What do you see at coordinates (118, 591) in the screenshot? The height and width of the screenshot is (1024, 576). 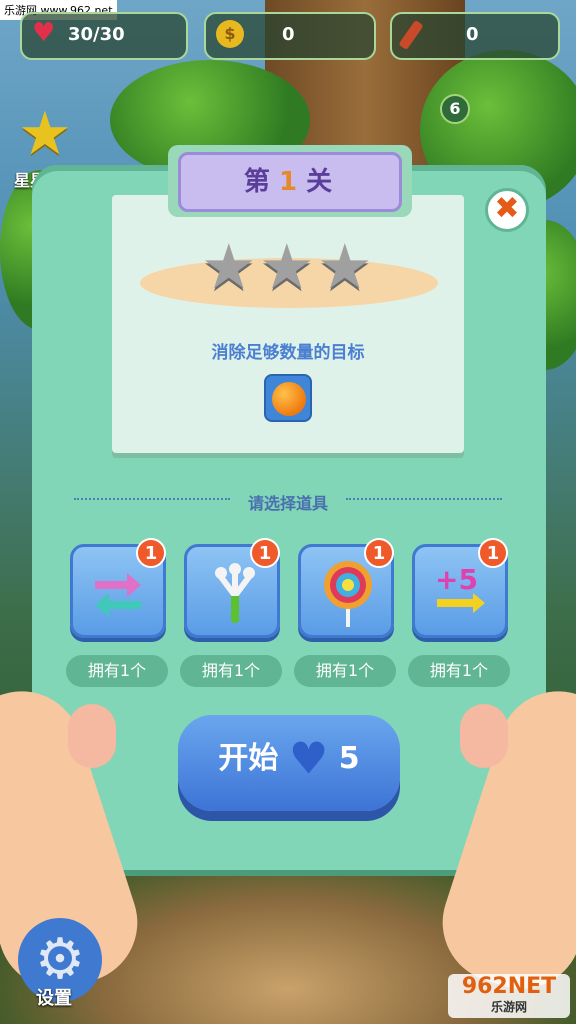 I see `swap-arrows-icon` at bounding box center [118, 591].